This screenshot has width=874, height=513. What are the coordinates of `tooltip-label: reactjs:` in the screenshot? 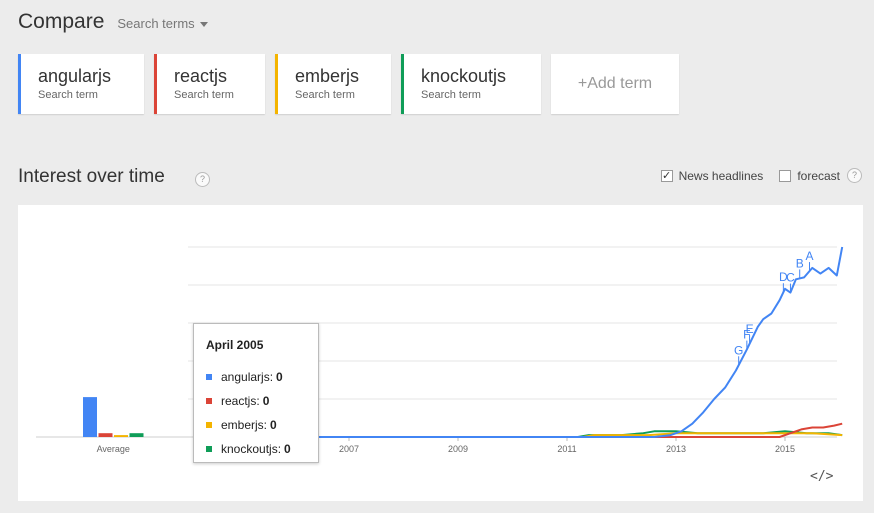 It's located at (240, 401).